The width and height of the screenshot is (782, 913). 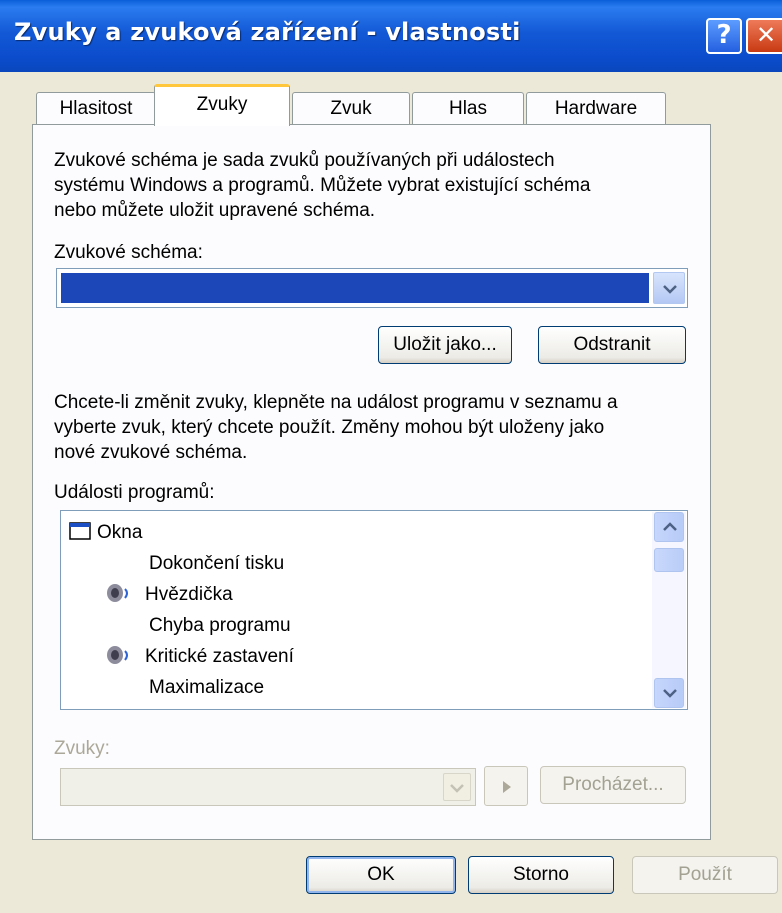 I want to click on list-item-label: Chyba programu, so click(x=220, y=625).